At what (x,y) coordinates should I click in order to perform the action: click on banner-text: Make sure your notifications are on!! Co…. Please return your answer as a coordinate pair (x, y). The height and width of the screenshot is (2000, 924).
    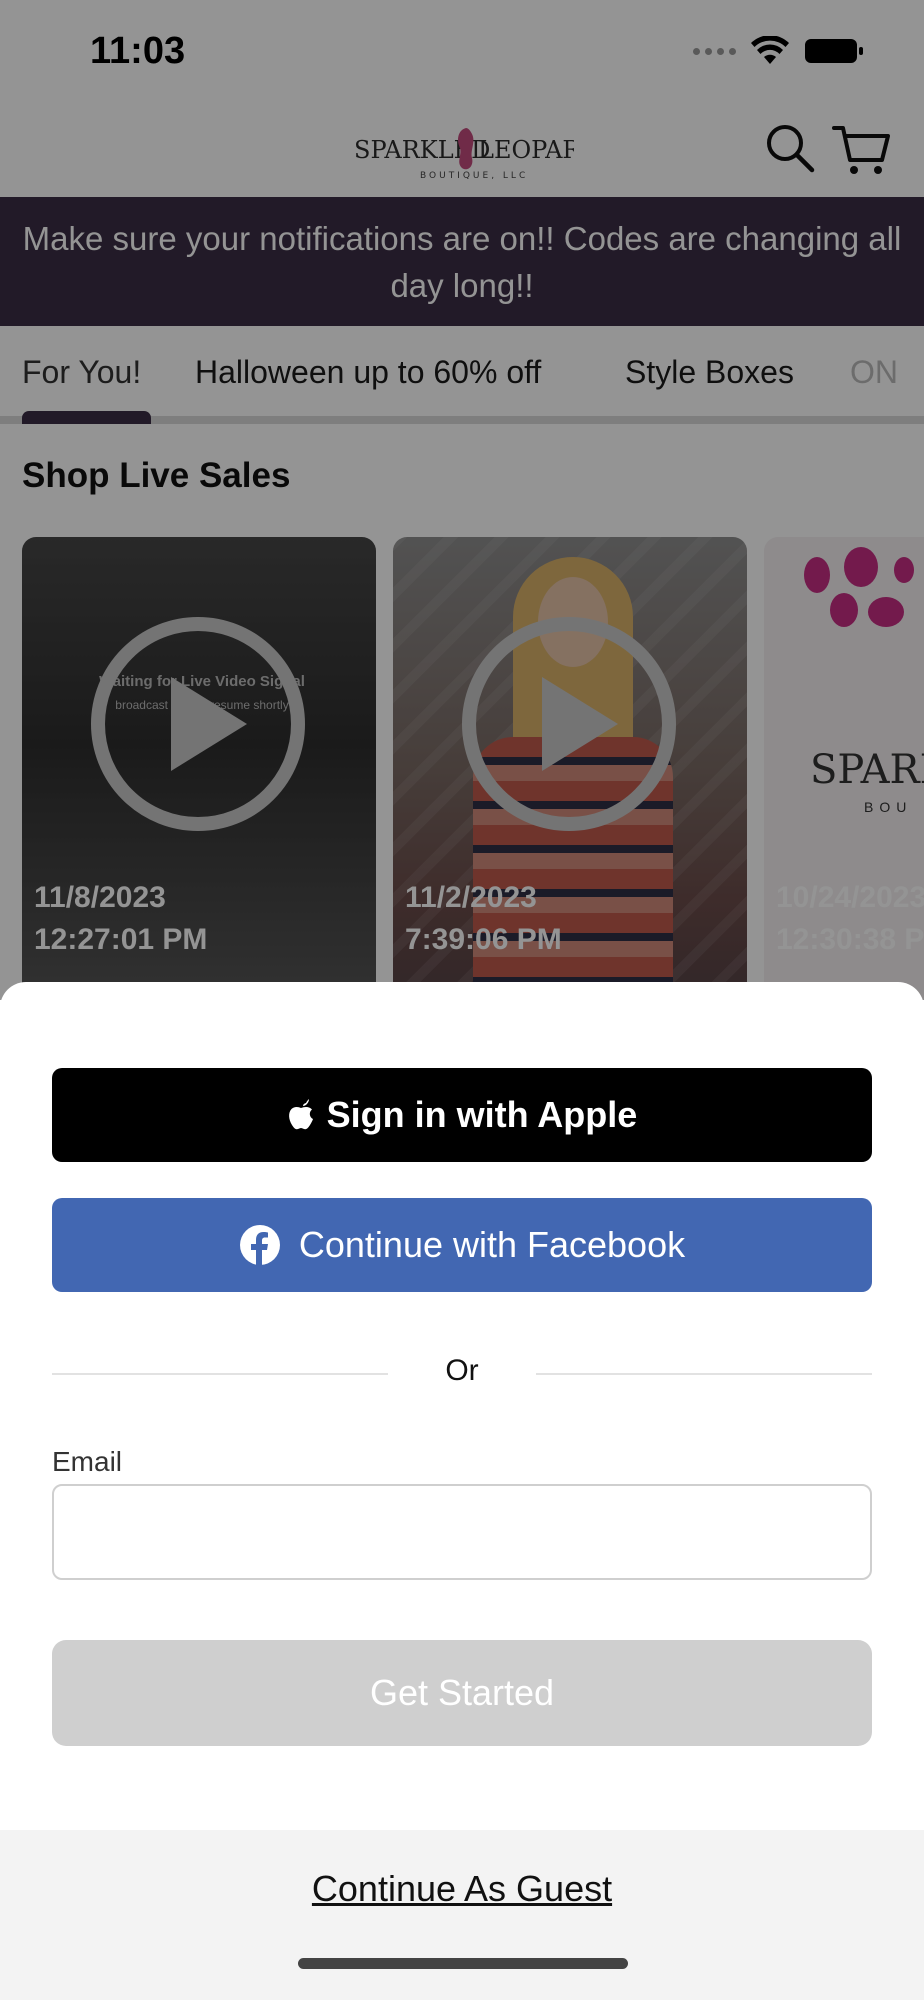
    Looking at the image, I should click on (462, 261).